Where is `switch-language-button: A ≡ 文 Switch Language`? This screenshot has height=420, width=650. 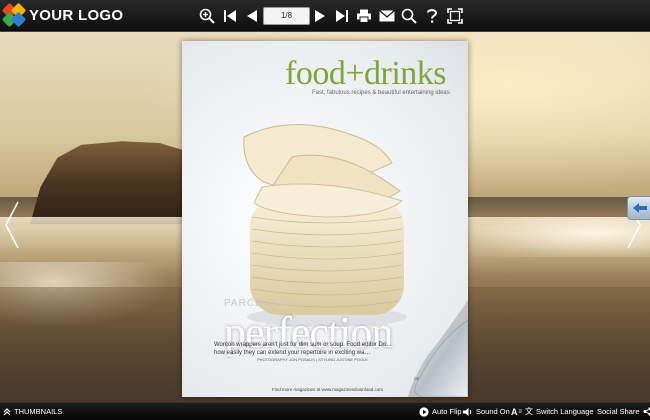
switch-language-button: A ≡ 文 Switch Language is located at coordinates (552, 411).